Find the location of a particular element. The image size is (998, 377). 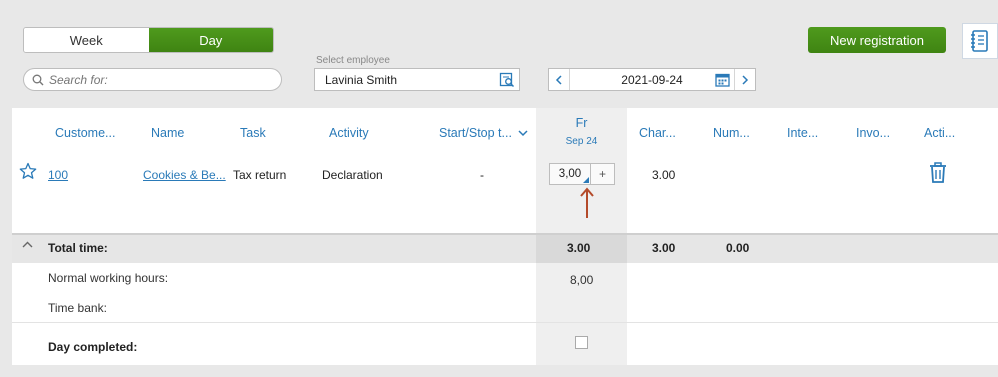

total-num-value: 0.00 is located at coordinates (738, 248).